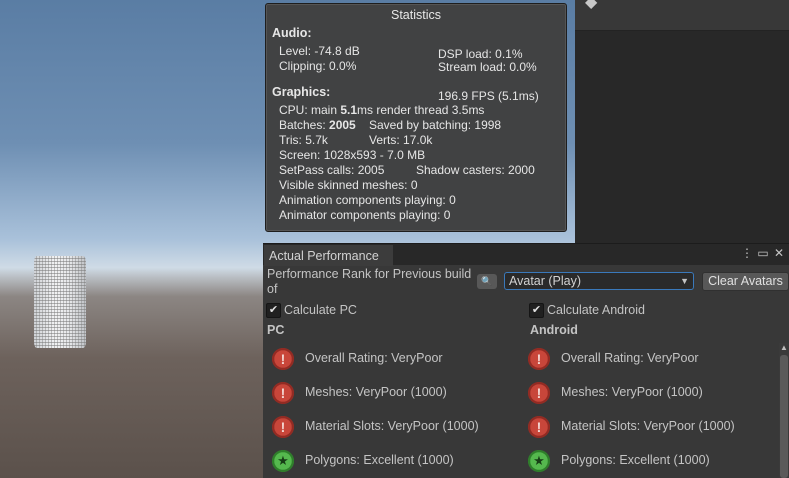 This screenshot has width=789, height=478. I want to click on side-panel-toolbar, so click(682, 15).